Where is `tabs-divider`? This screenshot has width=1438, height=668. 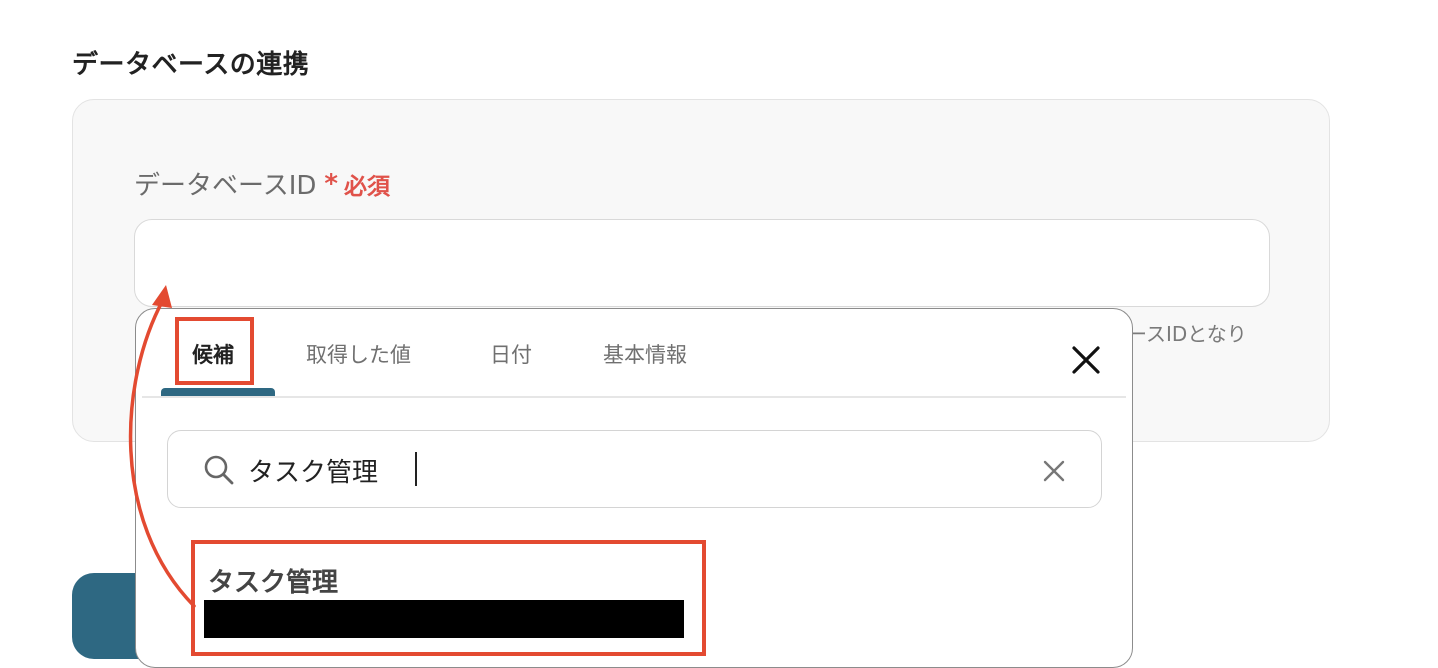
tabs-divider is located at coordinates (634, 397).